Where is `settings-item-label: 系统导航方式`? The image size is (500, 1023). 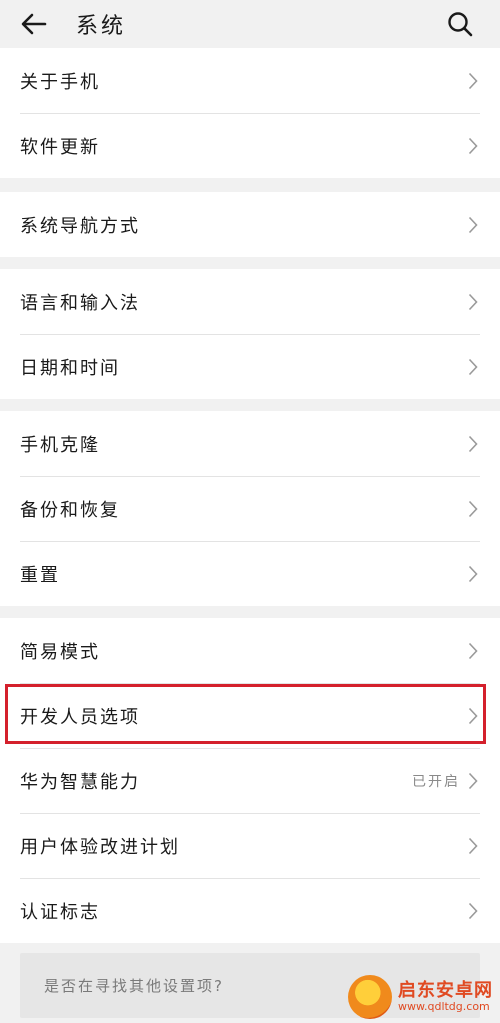
settings-item-label: 系统导航方式 is located at coordinates (80, 226).